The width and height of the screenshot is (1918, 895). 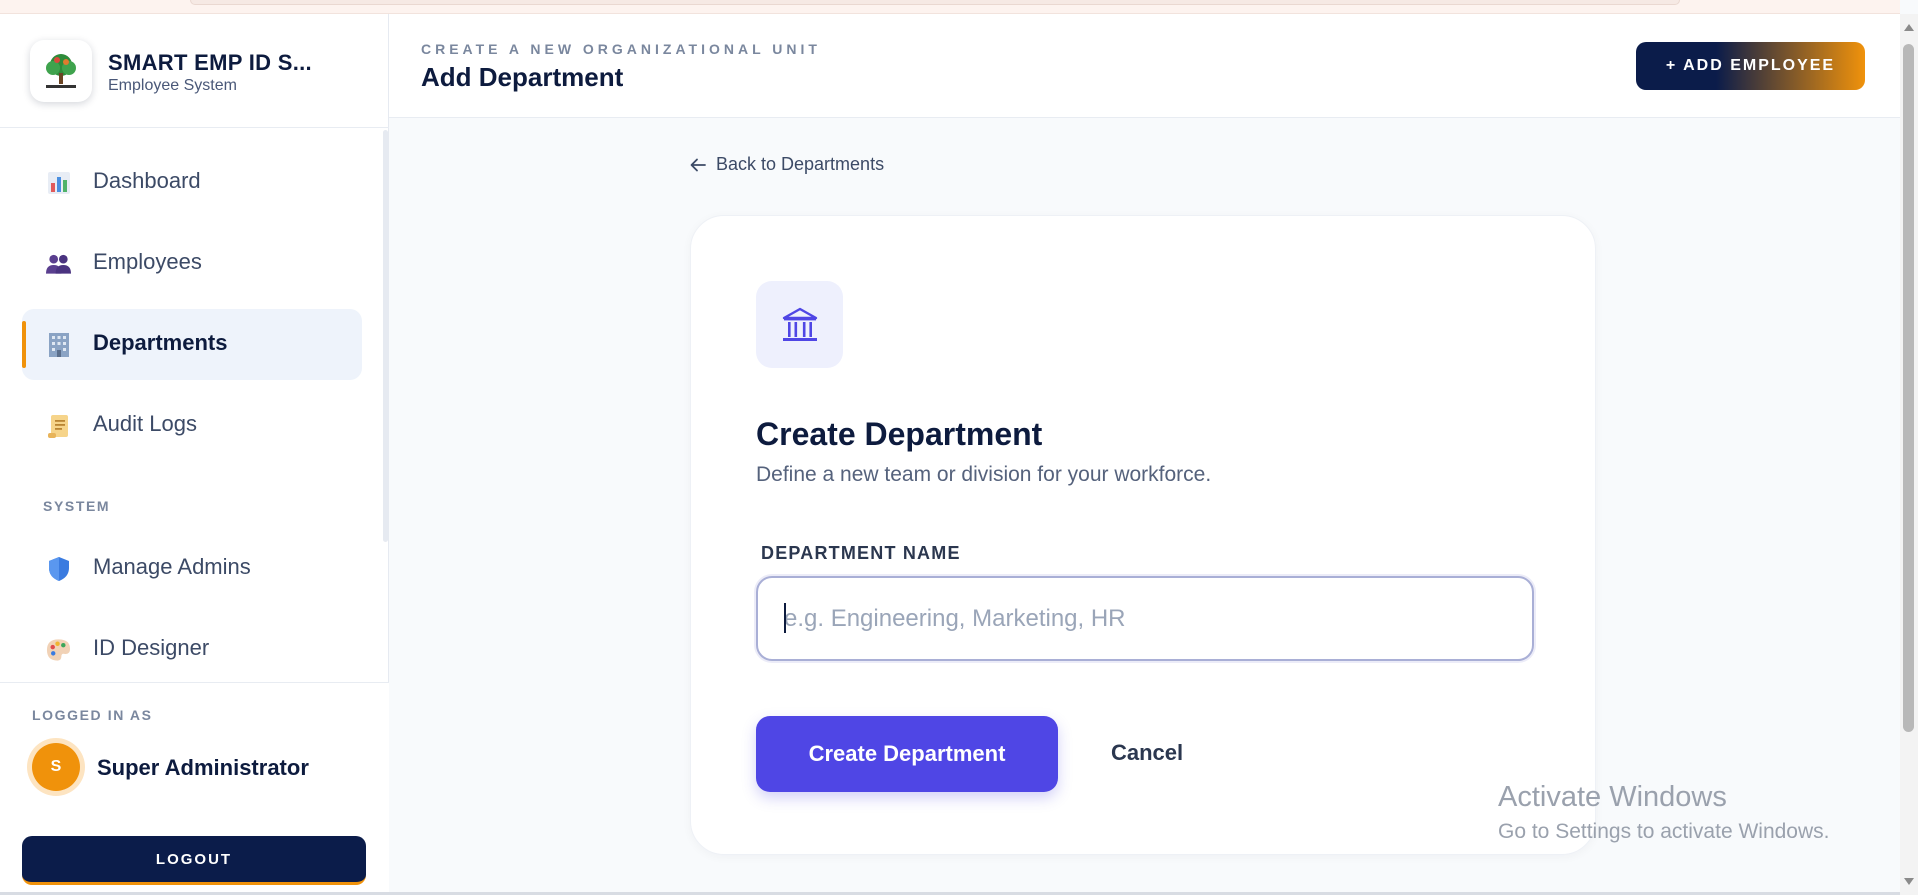 What do you see at coordinates (147, 180) in the screenshot?
I see `sidebar-item-label: Dashboard` at bounding box center [147, 180].